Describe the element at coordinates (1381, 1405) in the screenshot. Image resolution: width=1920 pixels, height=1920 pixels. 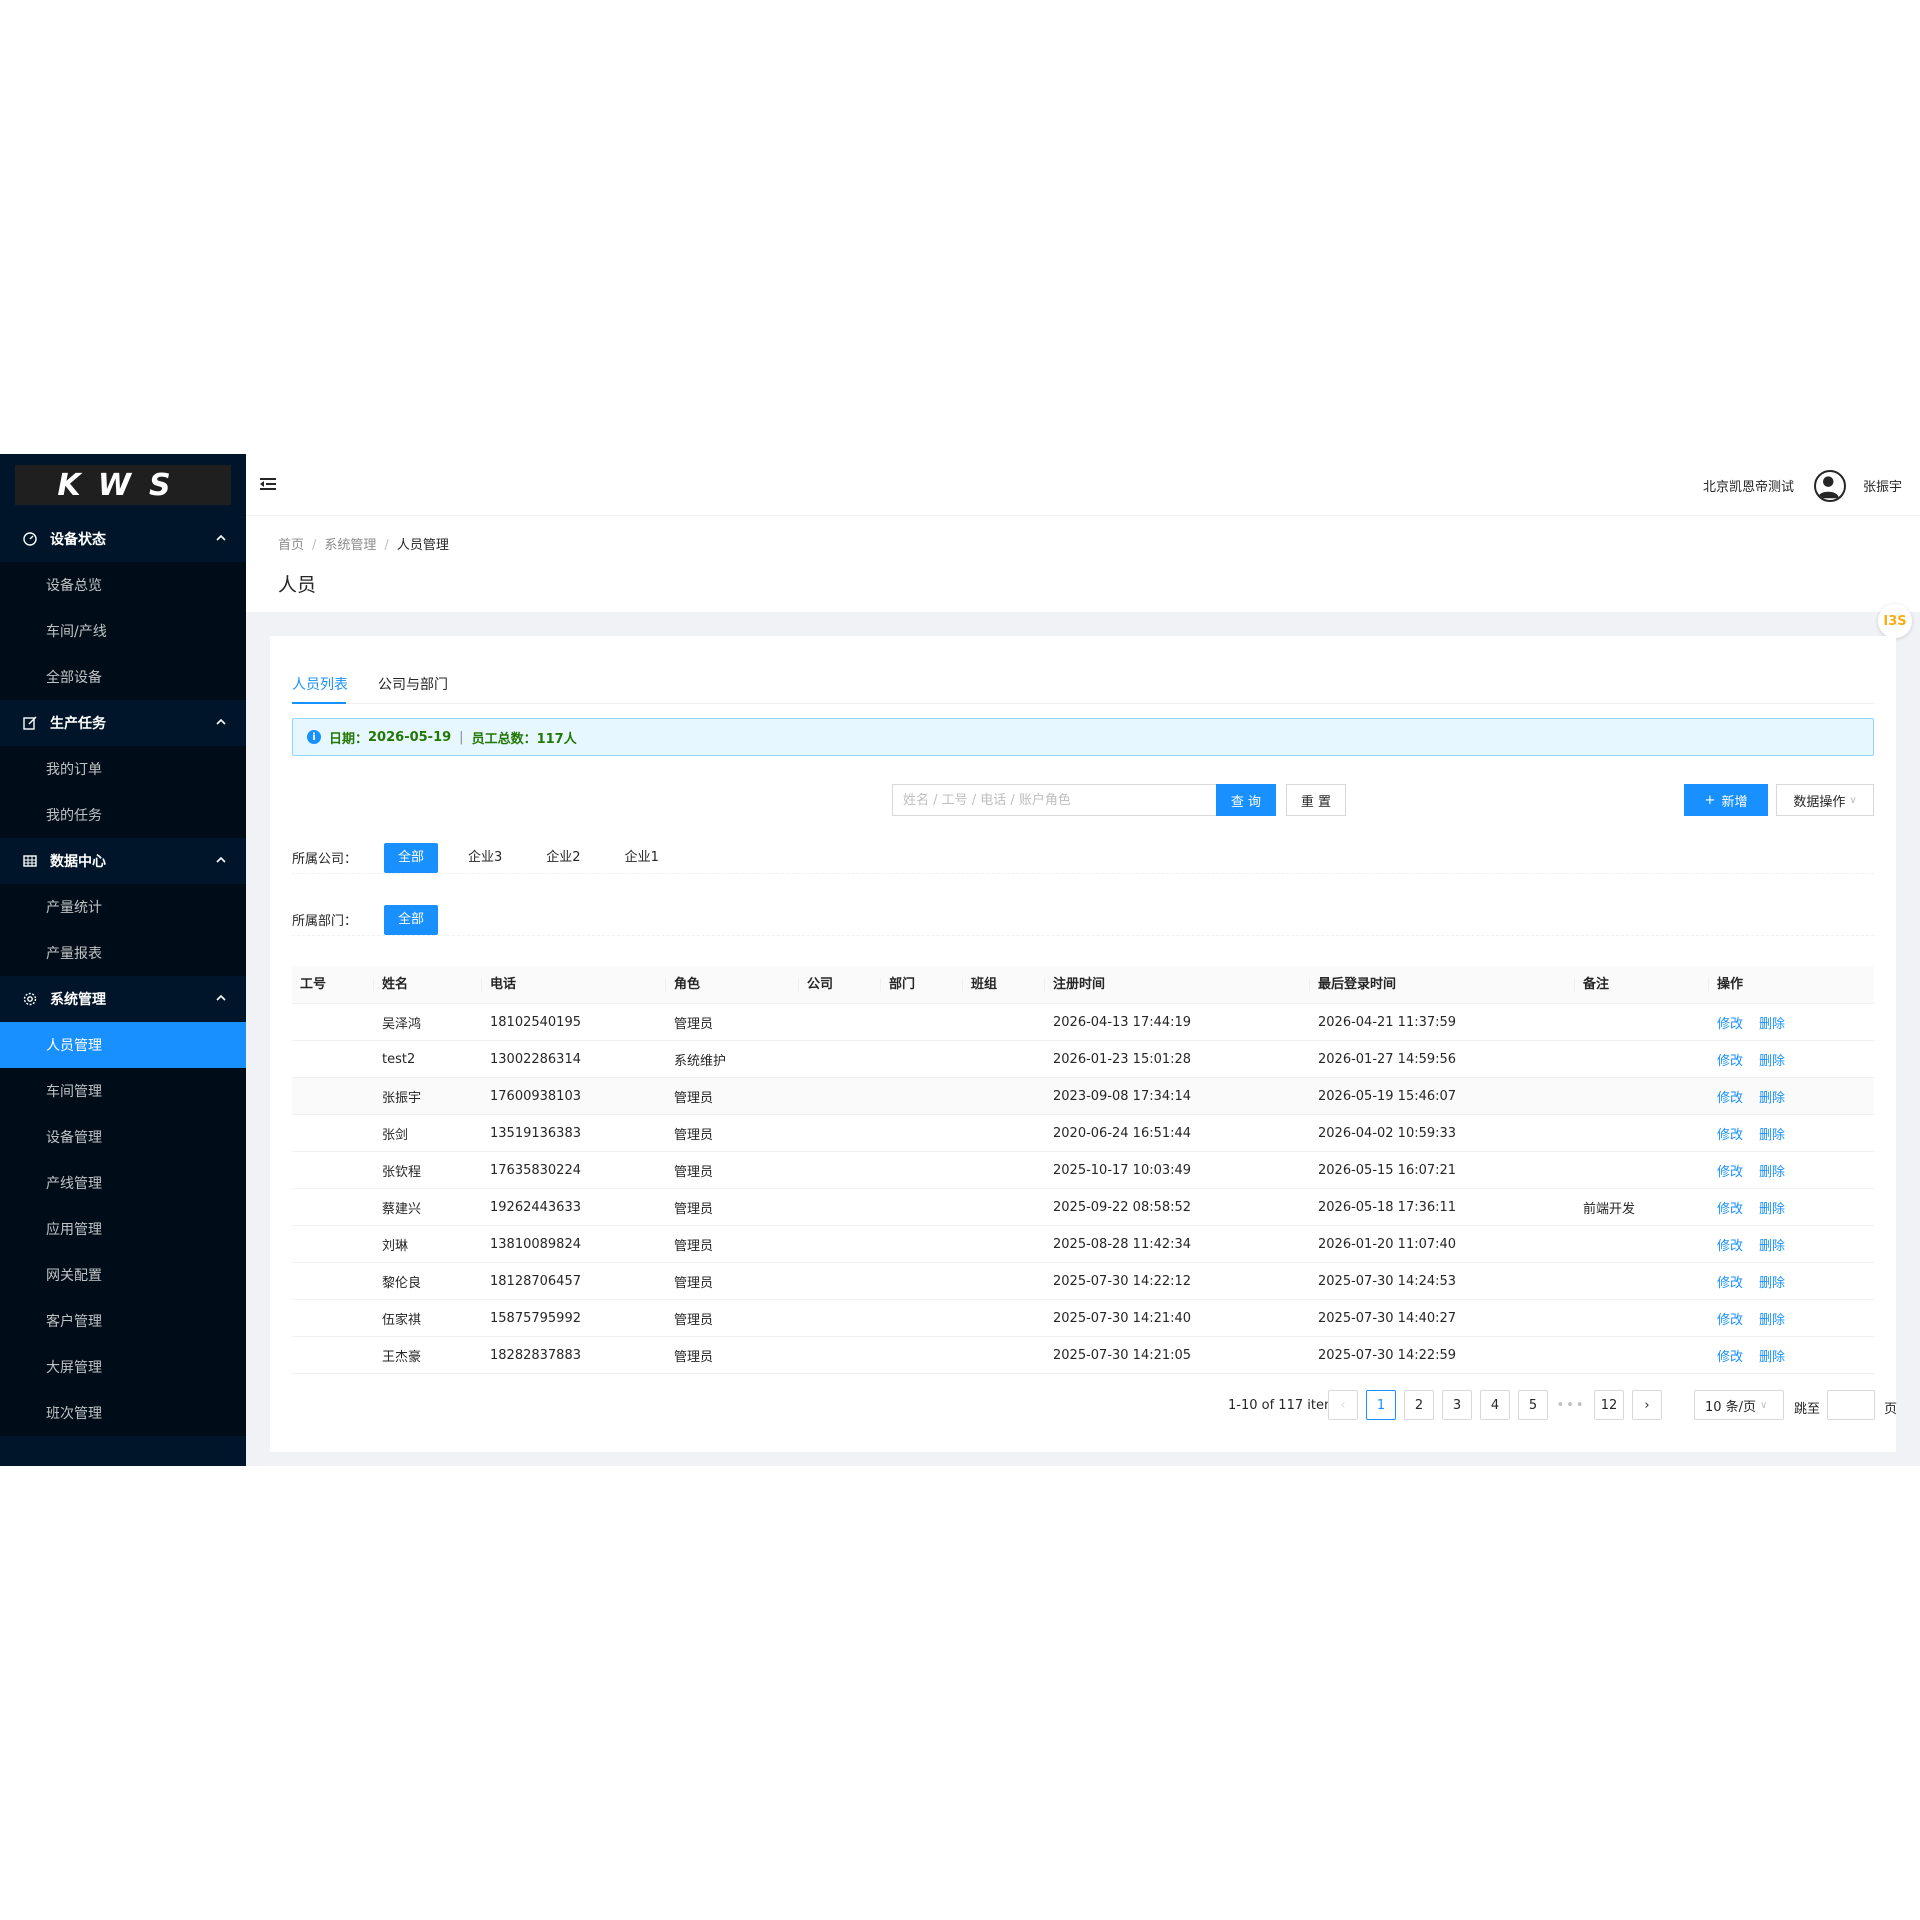
I see `page-number: 1` at that location.